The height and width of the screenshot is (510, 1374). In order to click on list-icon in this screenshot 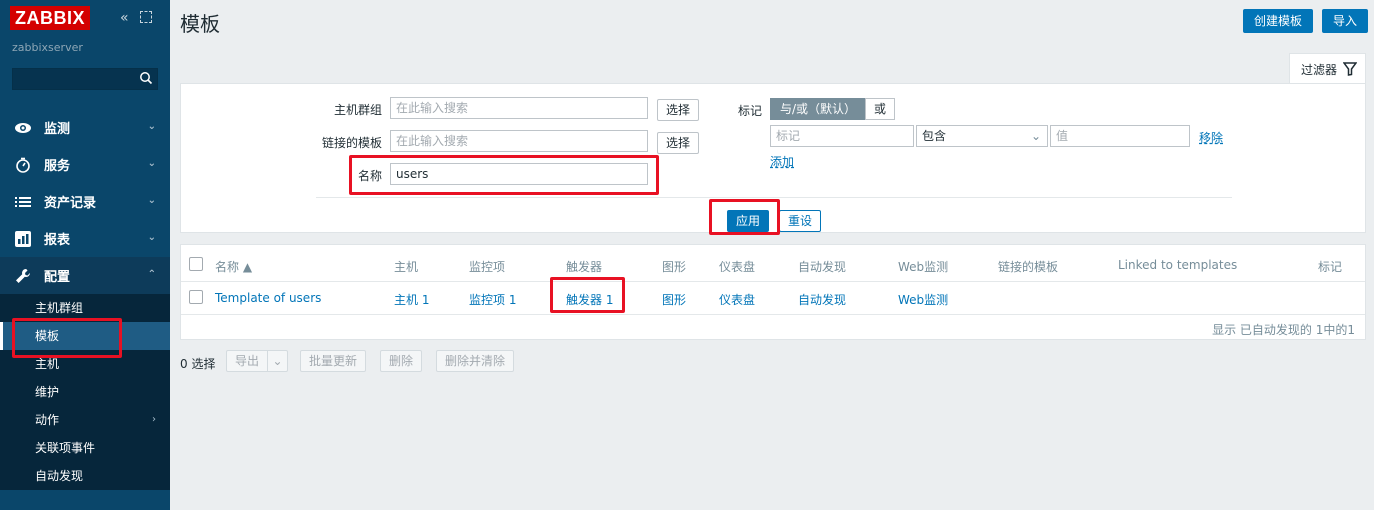, I will do `click(23, 202)`.